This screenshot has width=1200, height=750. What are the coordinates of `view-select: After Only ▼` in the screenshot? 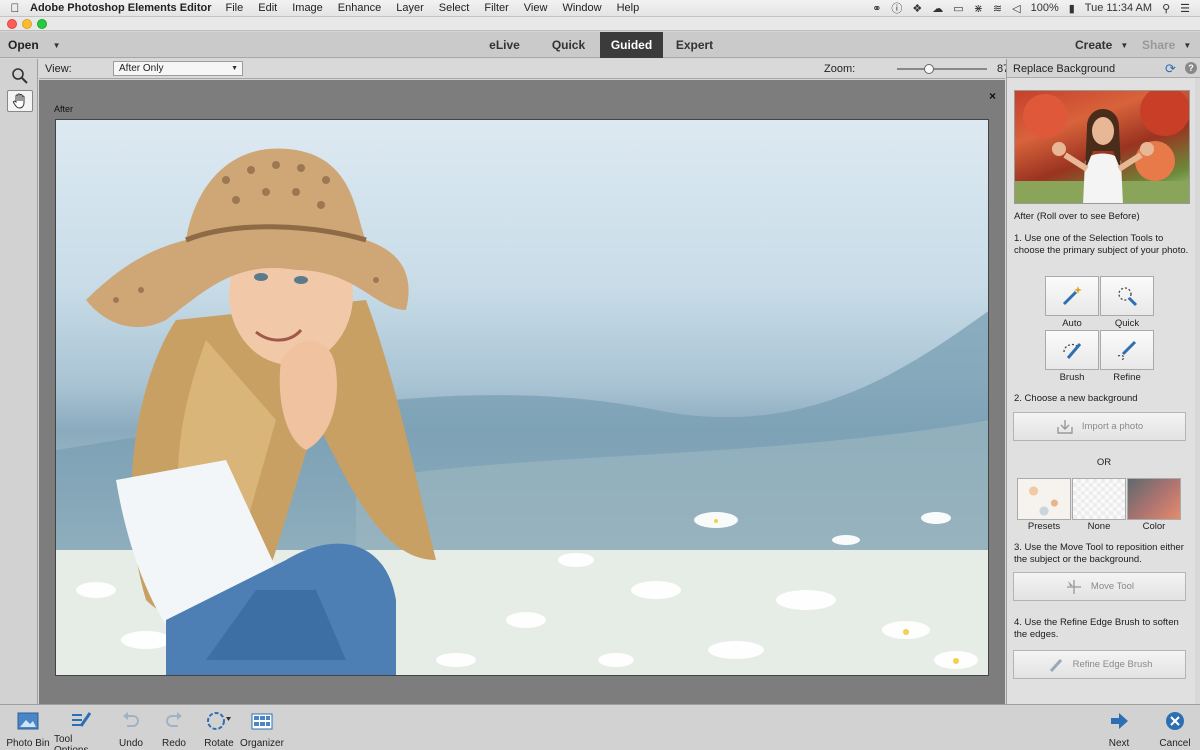 It's located at (178, 68).